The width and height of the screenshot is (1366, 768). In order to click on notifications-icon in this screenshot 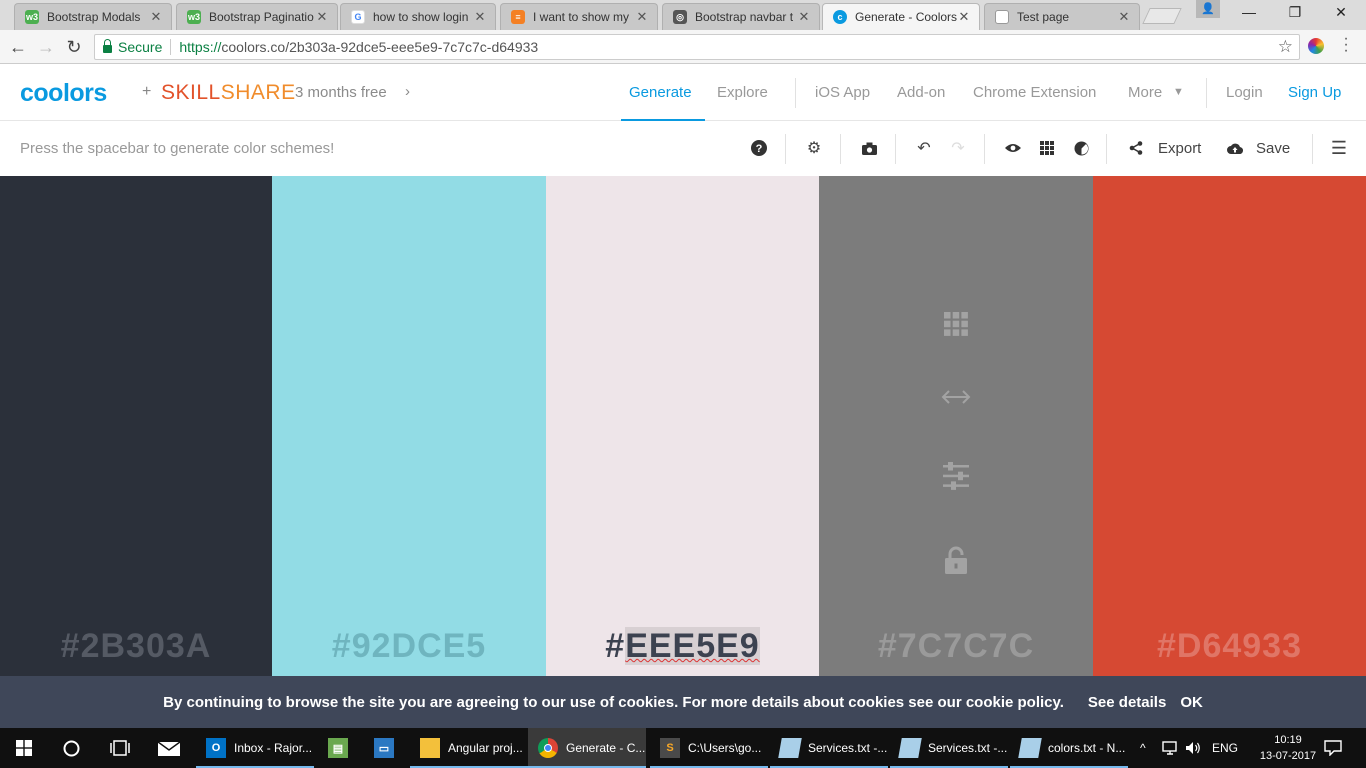, I will do `click(1333, 748)`.